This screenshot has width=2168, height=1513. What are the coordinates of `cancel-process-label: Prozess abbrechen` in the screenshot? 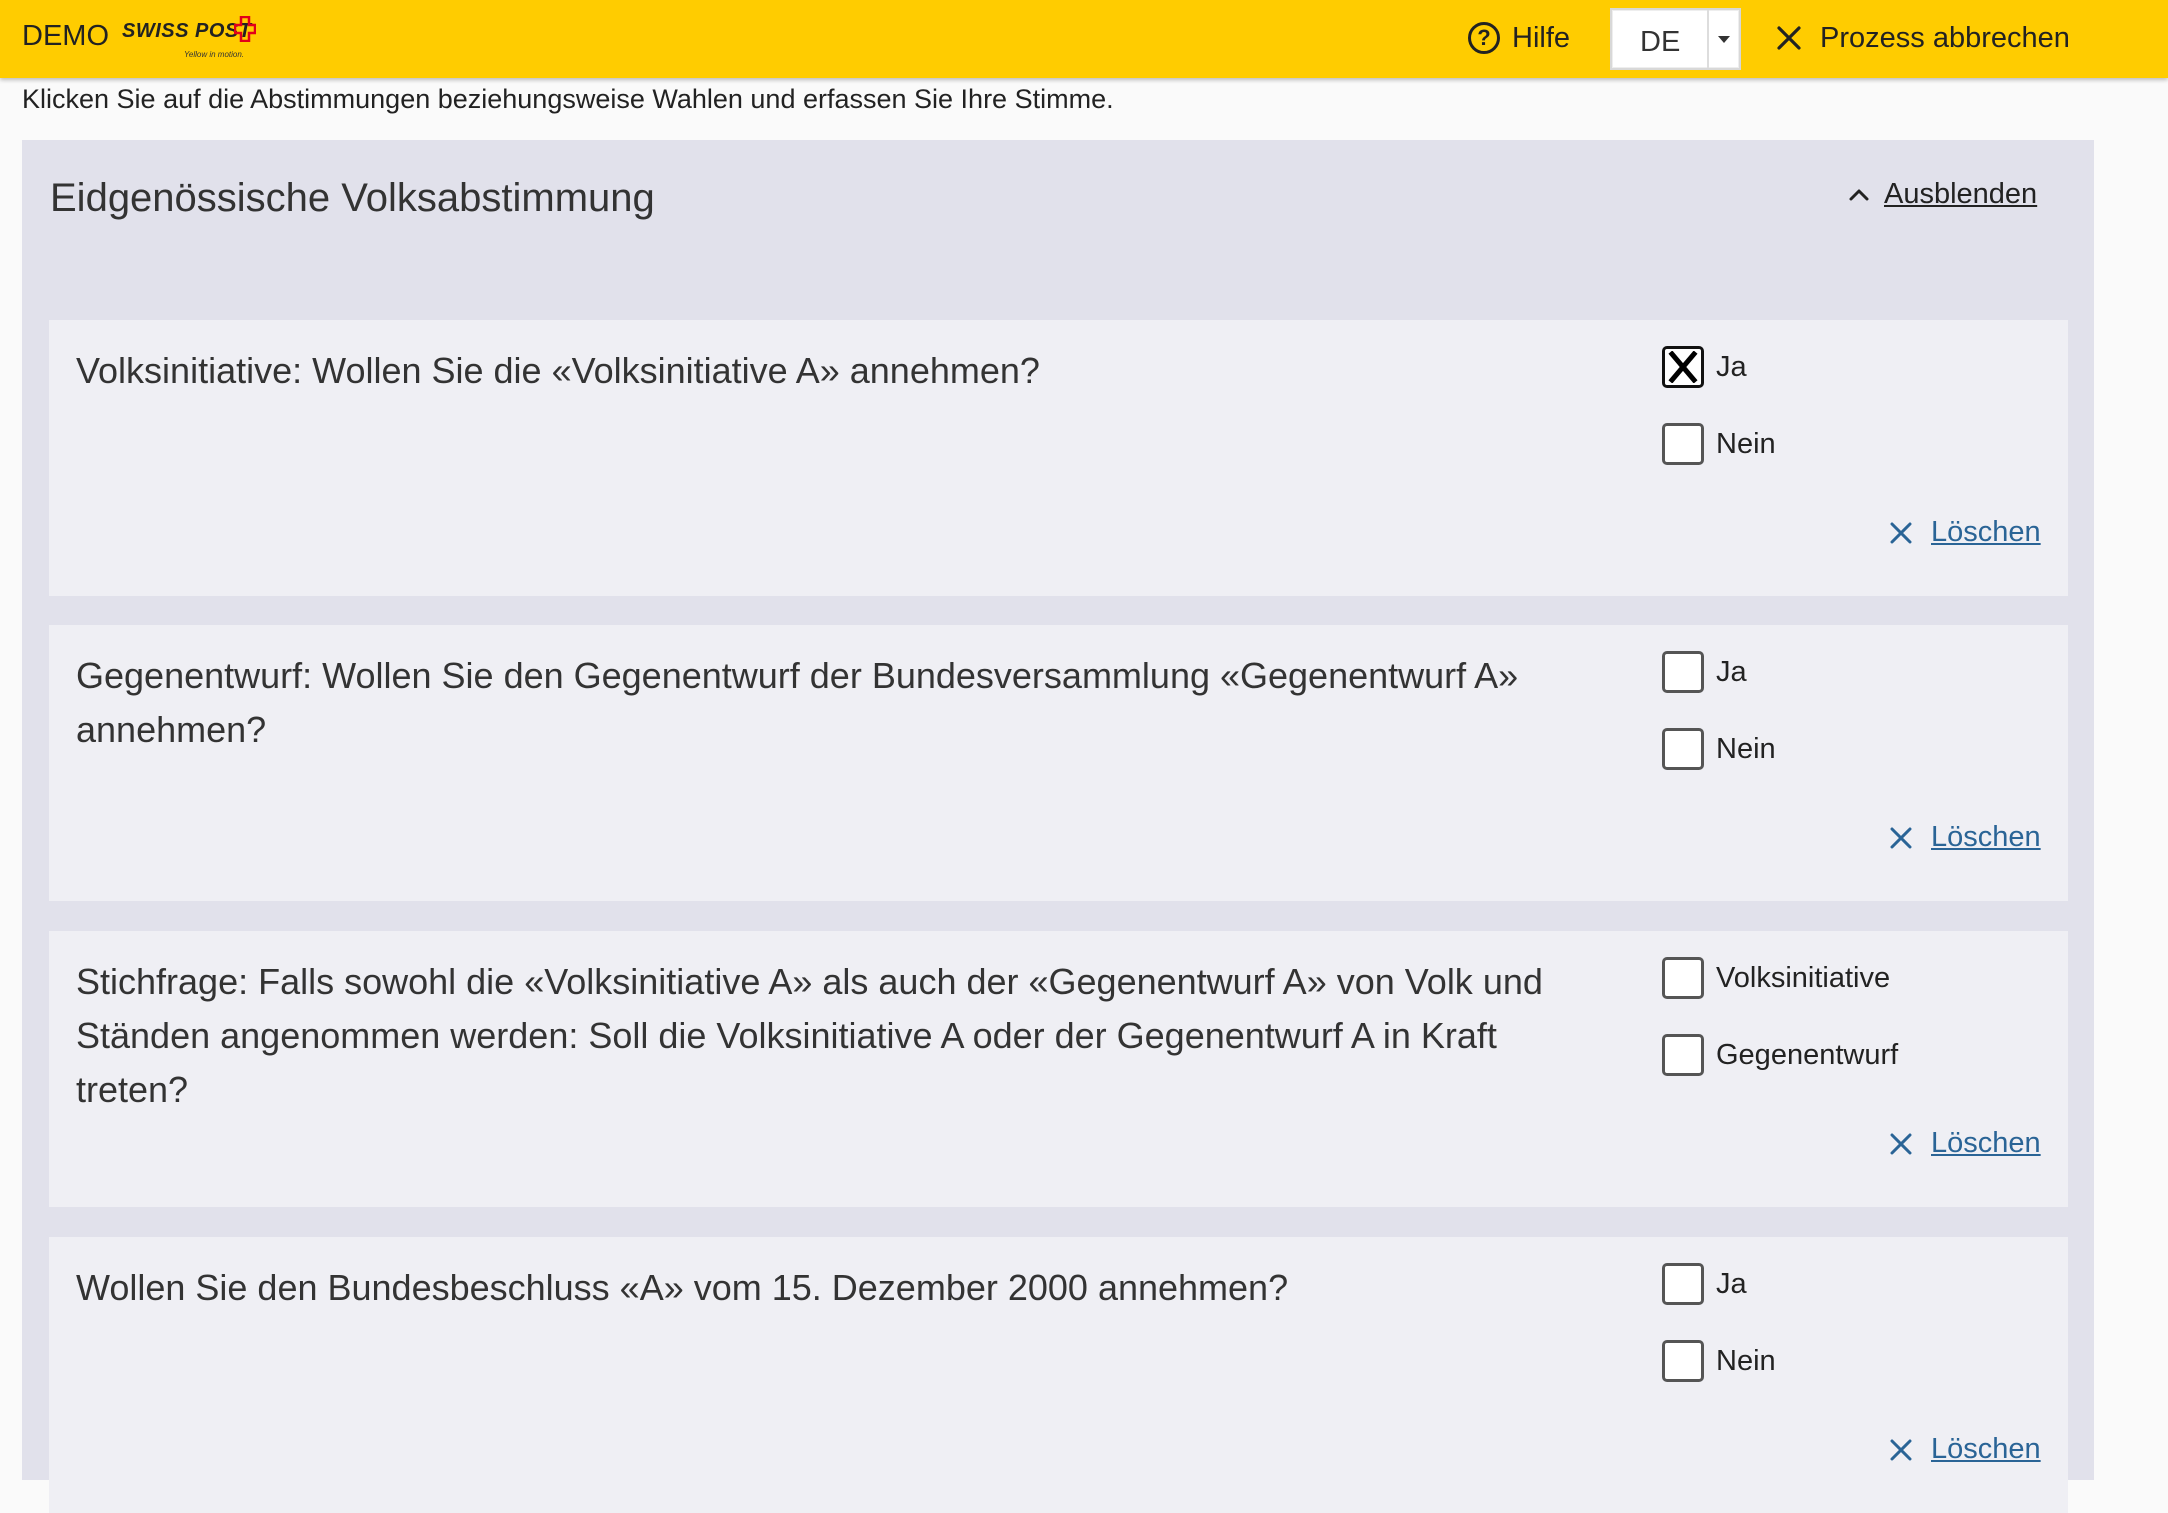 It's located at (1945, 37).